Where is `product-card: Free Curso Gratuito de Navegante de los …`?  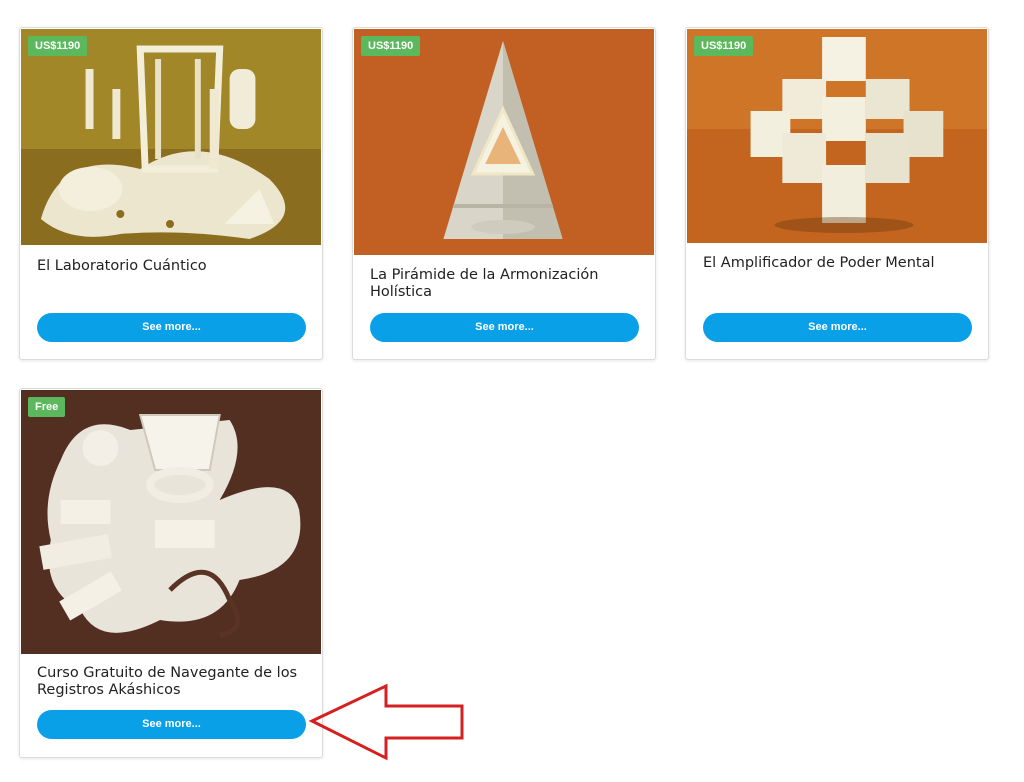
product-card: Free Curso Gratuito de Navegante de los … is located at coordinates (171, 573).